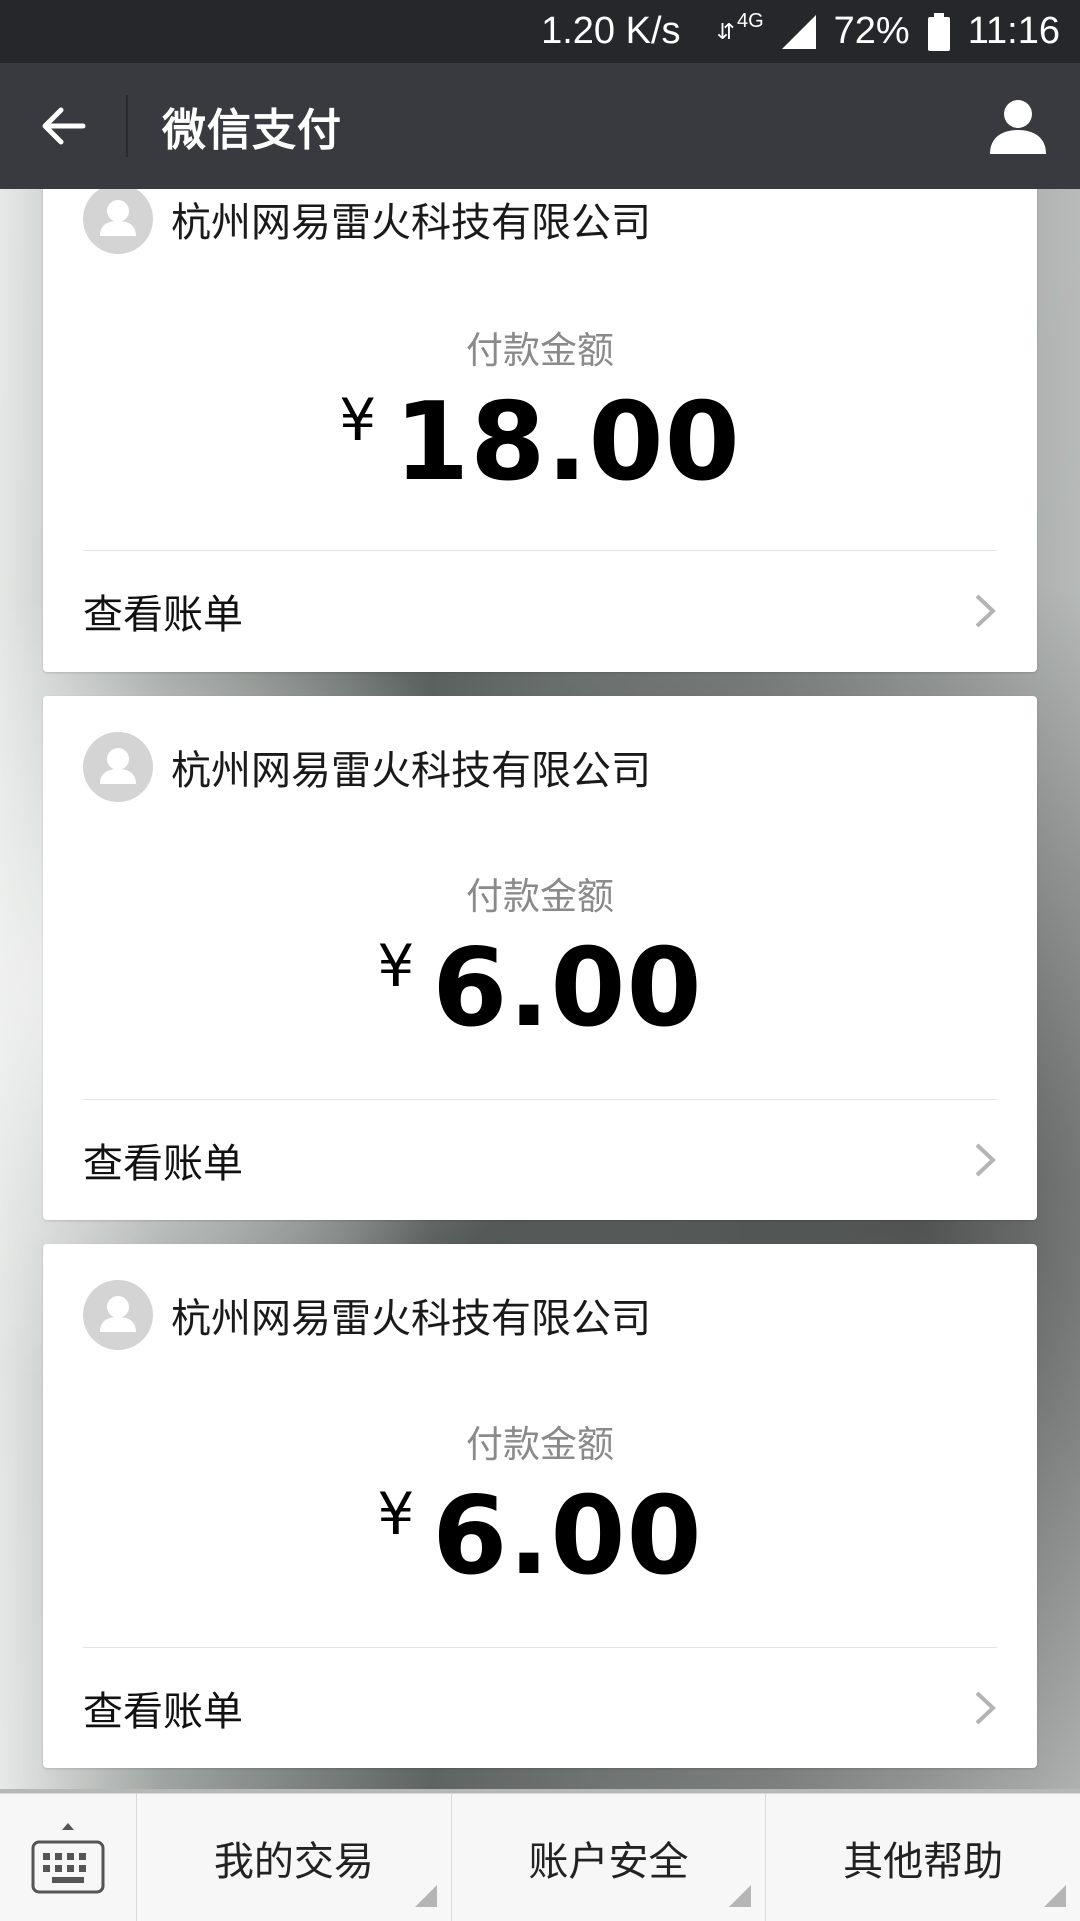  I want to click on person-icon, so click(1018, 127).